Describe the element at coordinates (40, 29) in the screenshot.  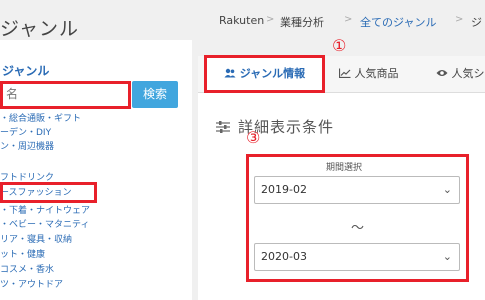
I see `sidebar-title: ジャンル` at that location.